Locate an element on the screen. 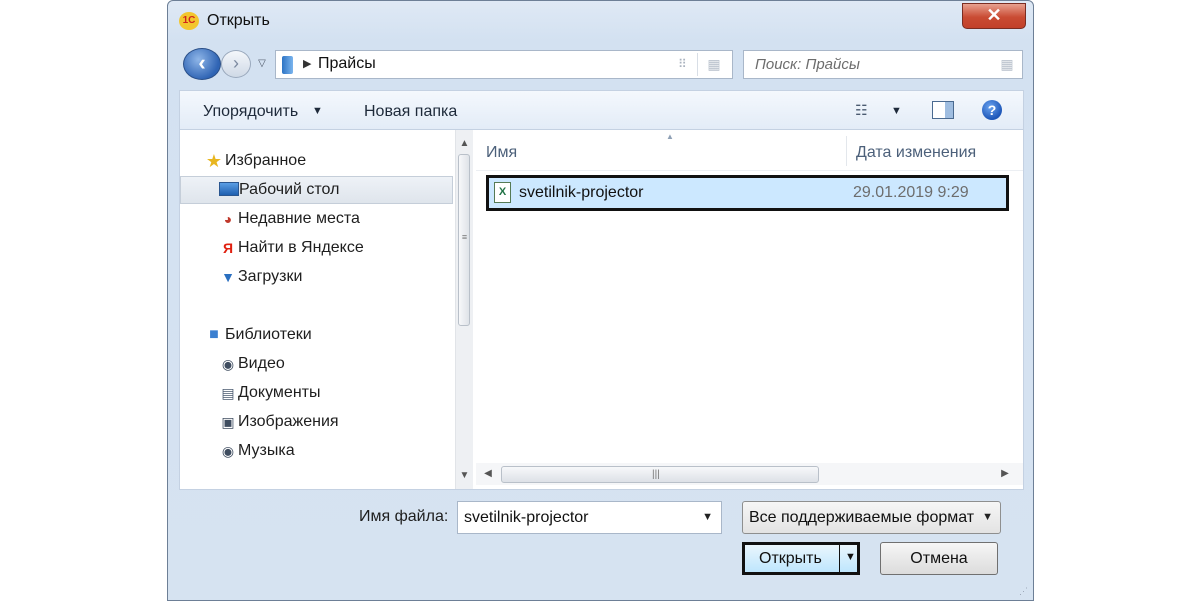  folder-location-icon is located at coordinates (287, 65).